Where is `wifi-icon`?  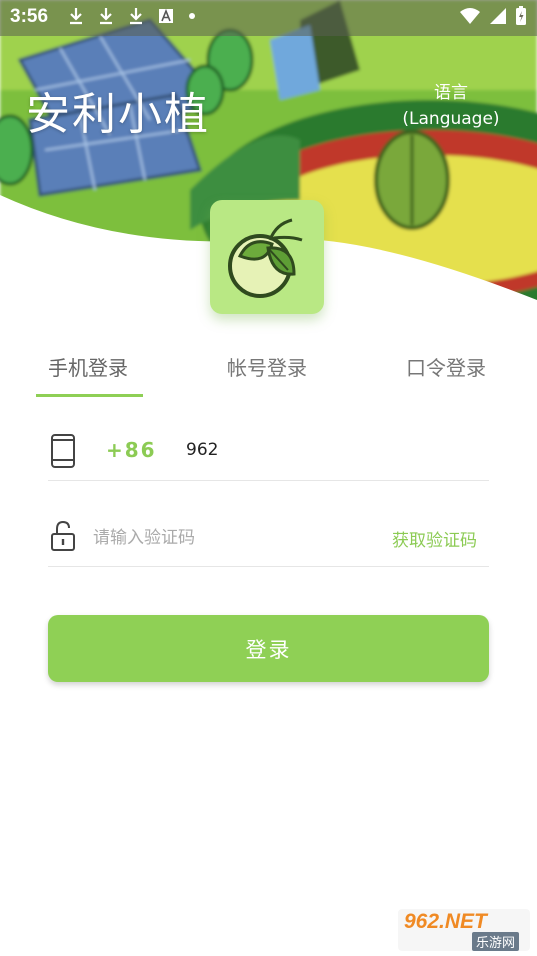 wifi-icon is located at coordinates (470, 16).